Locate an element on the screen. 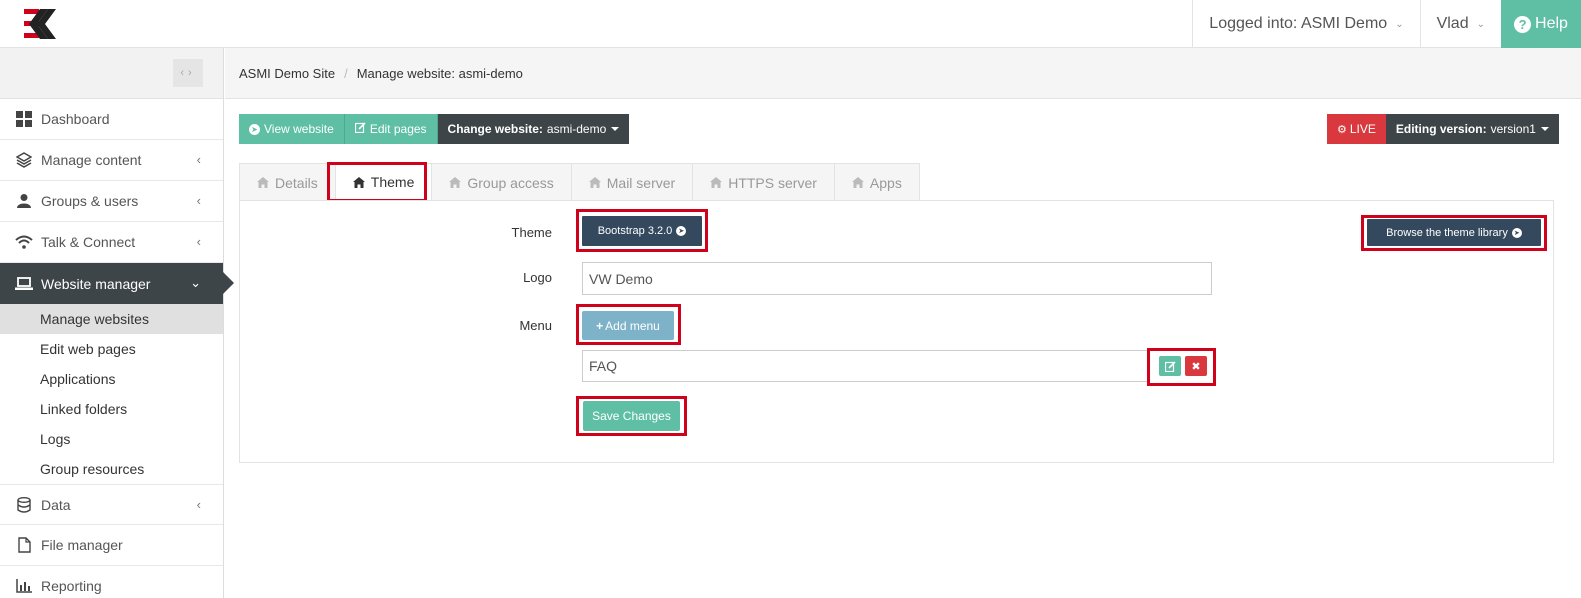  view-website-button: ➤ View website is located at coordinates (292, 129).